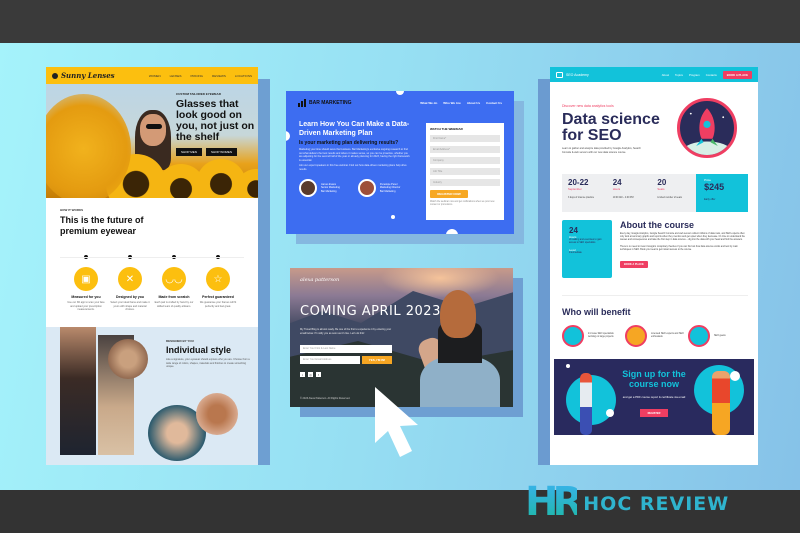  What do you see at coordinates (176, 76) in the screenshot?
I see `nav-link: LENSES` at bounding box center [176, 76].